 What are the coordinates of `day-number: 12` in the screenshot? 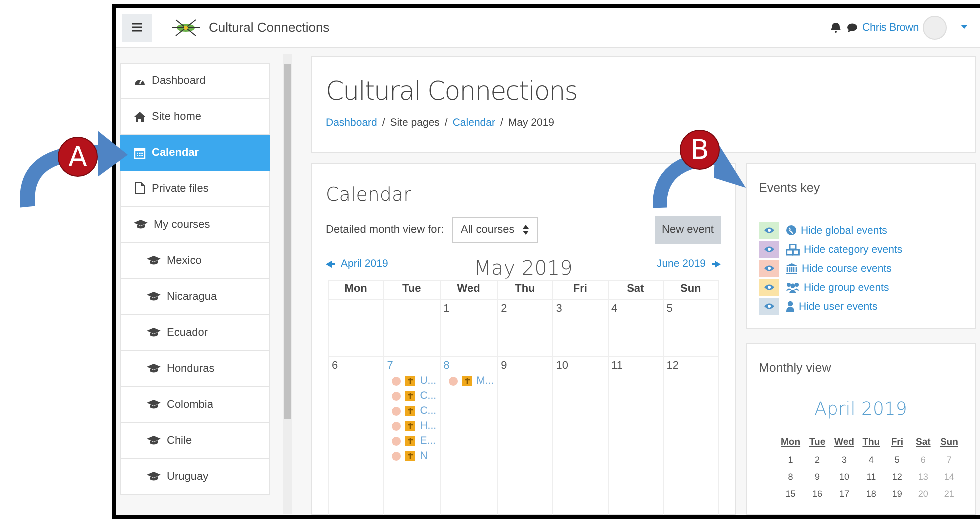 It's located at (673, 366).